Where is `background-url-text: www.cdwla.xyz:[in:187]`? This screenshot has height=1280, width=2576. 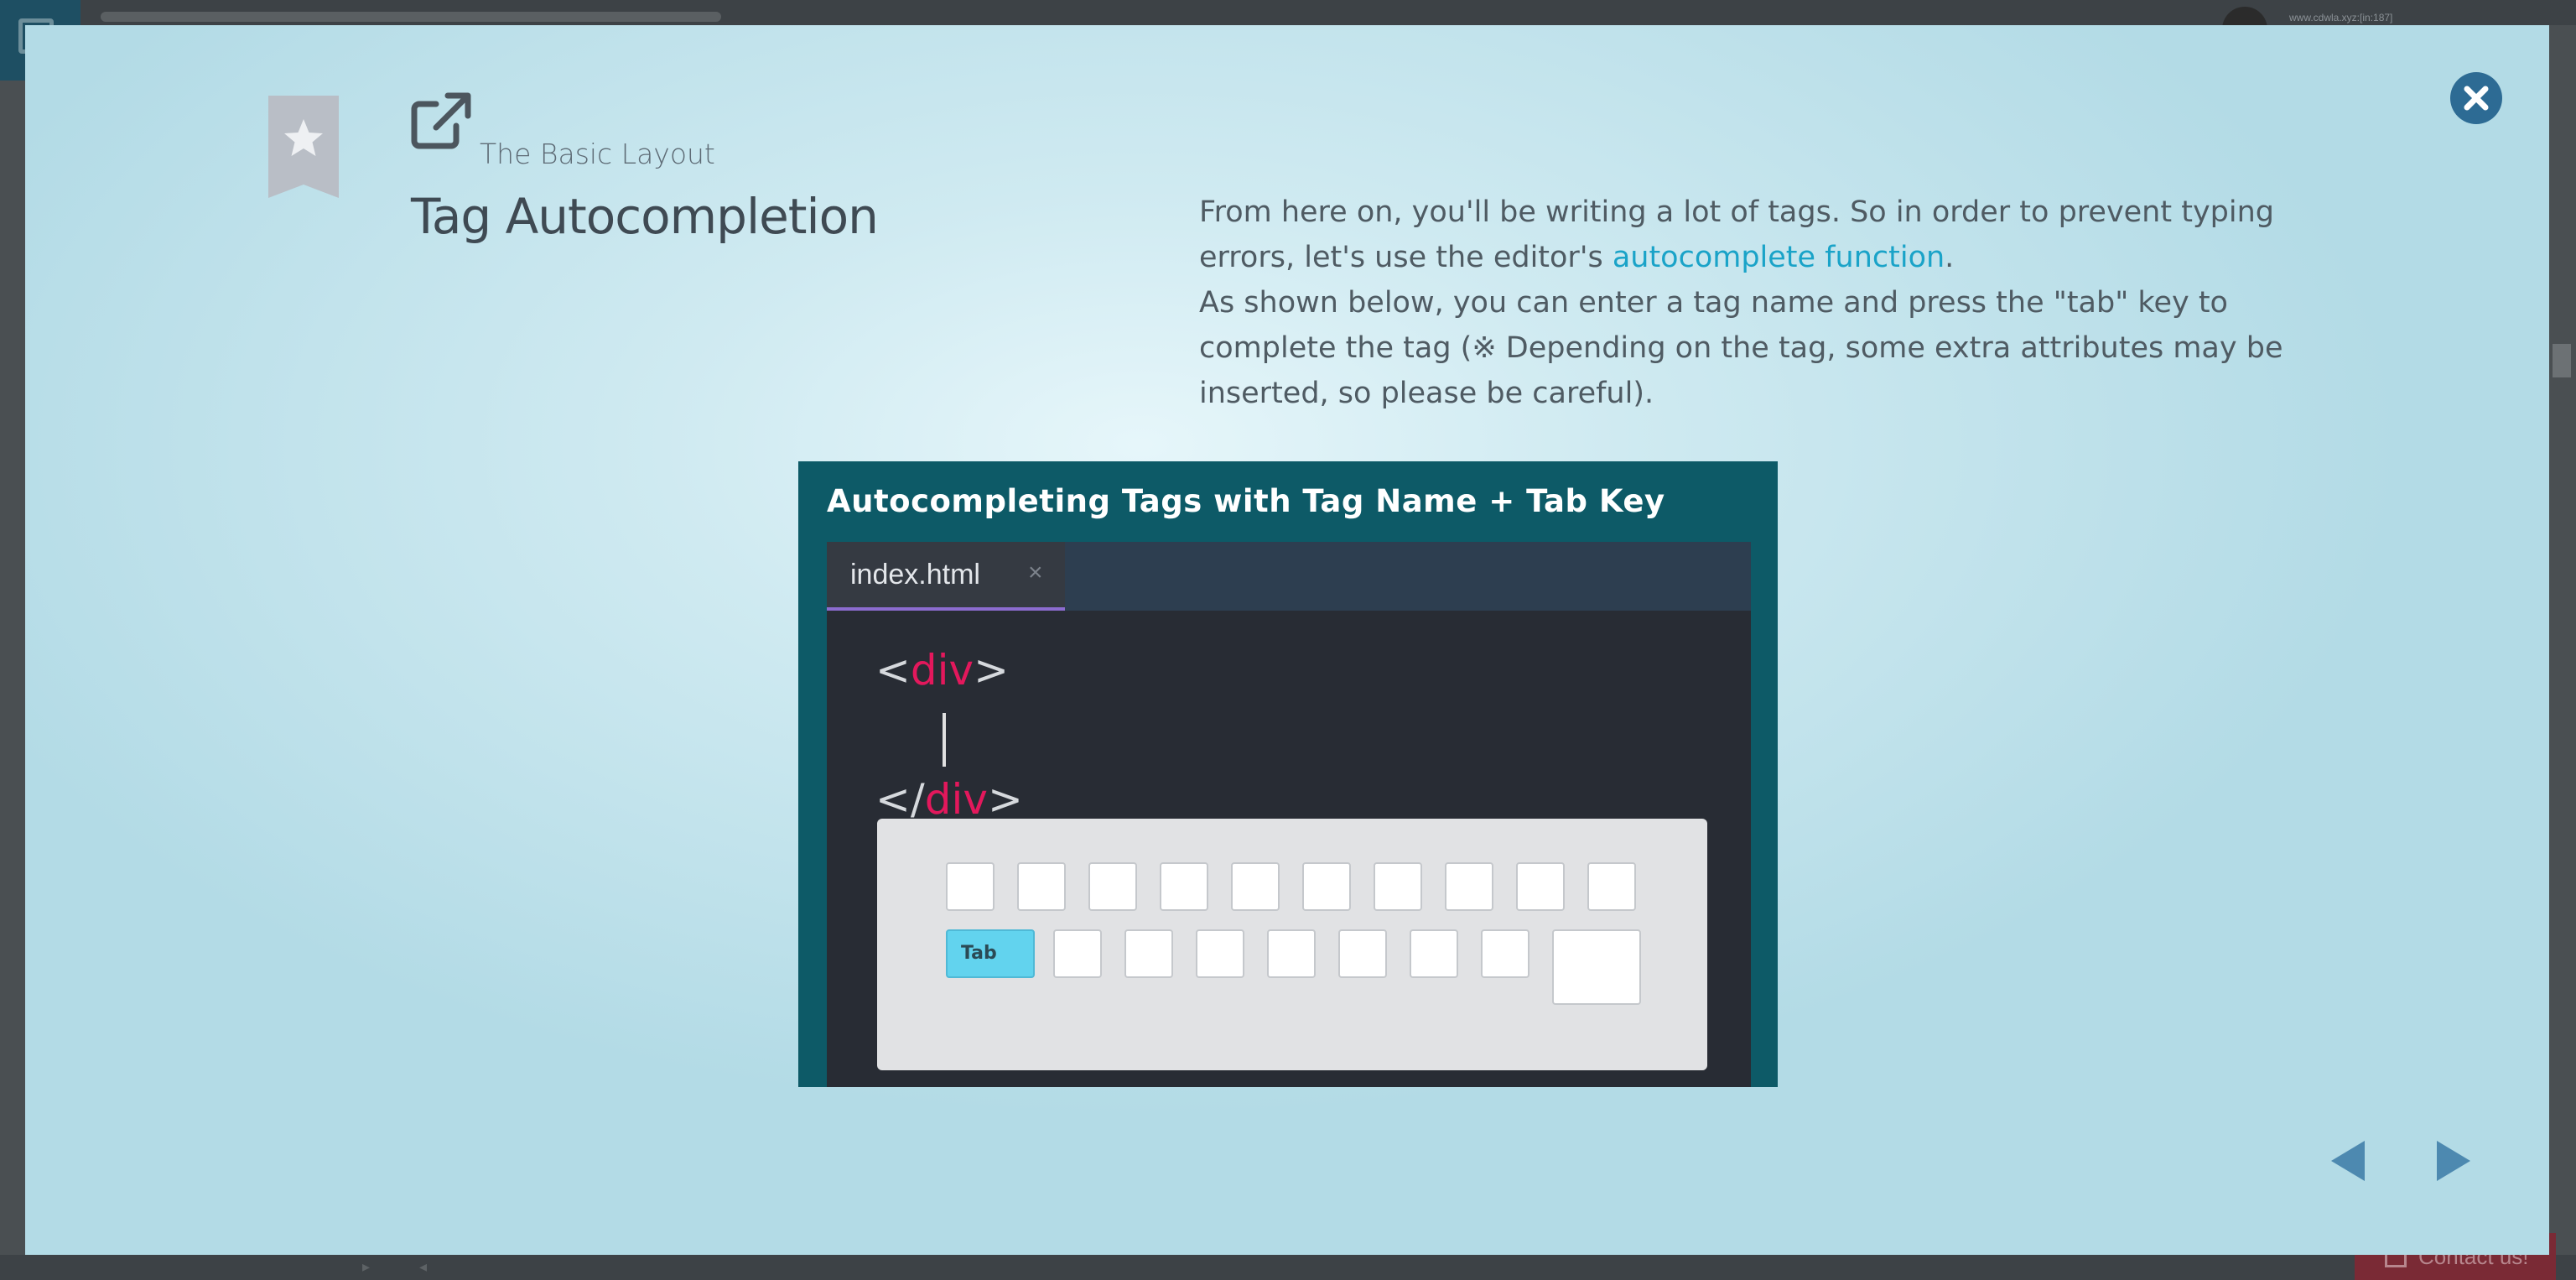
background-url-text: www.cdwla.xyz:[in:187] is located at coordinates (2341, 17).